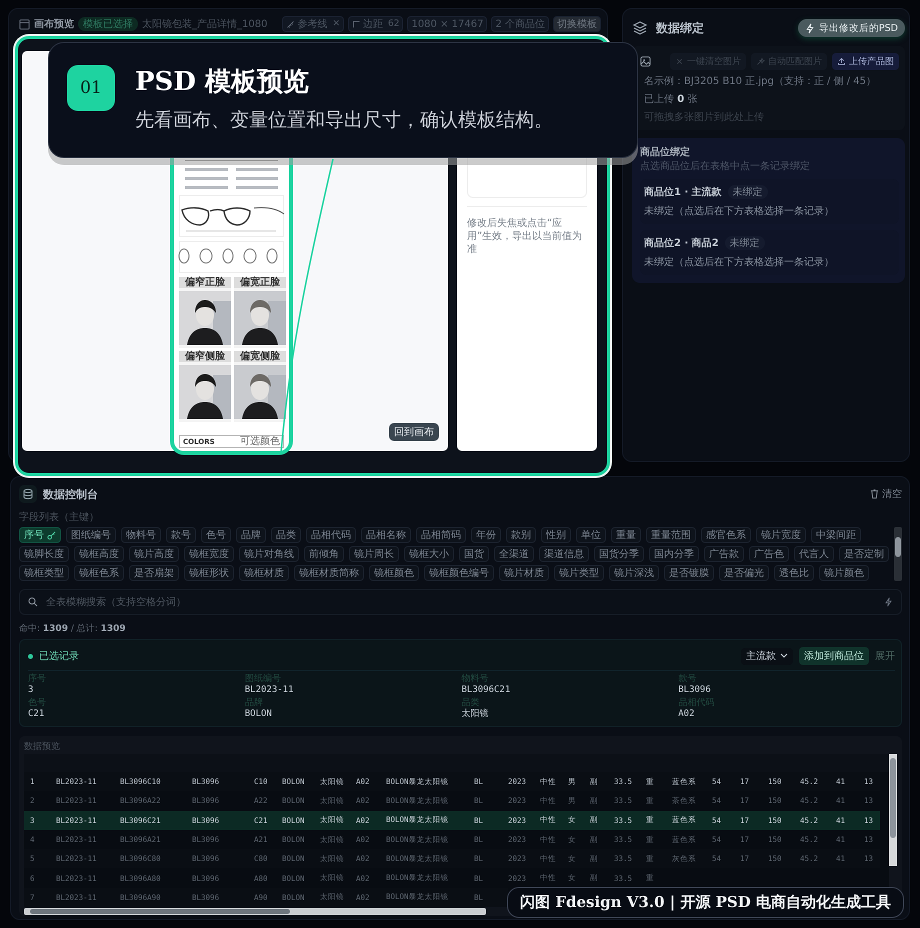 This screenshot has height=928, width=920. Describe the element at coordinates (222, 82) in the screenshot. I see `callout-title: PSD 模板预览` at that location.